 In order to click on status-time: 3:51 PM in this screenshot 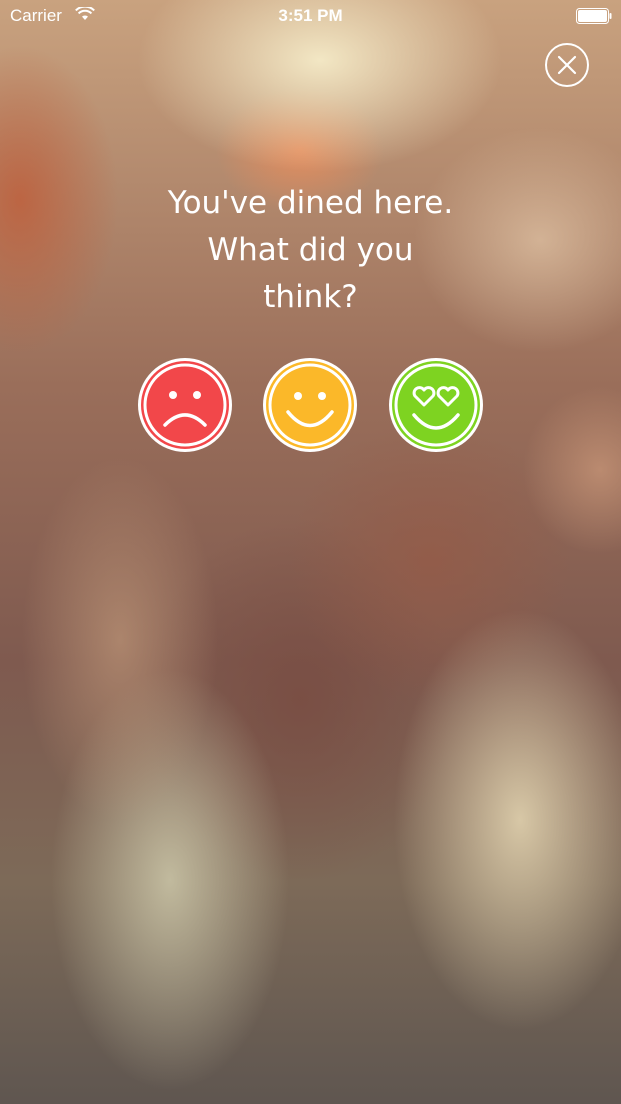, I will do `click(310, 15)`.